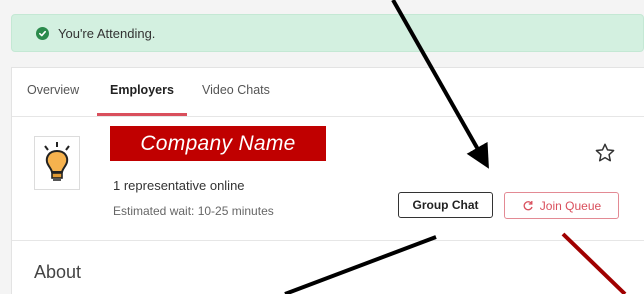 Image resolution: width=644 pixels, height=294 pixels. I want to click on attendance-banner: You're Attending., so click(327, 33).